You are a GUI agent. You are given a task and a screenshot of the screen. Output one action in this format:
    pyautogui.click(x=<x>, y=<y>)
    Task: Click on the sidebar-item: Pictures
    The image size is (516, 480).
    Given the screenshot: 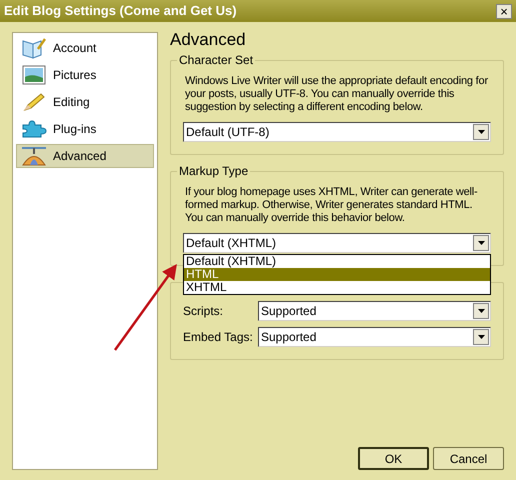 What is the action you would take?
    pyautogui.click(x=85, y=75)
    